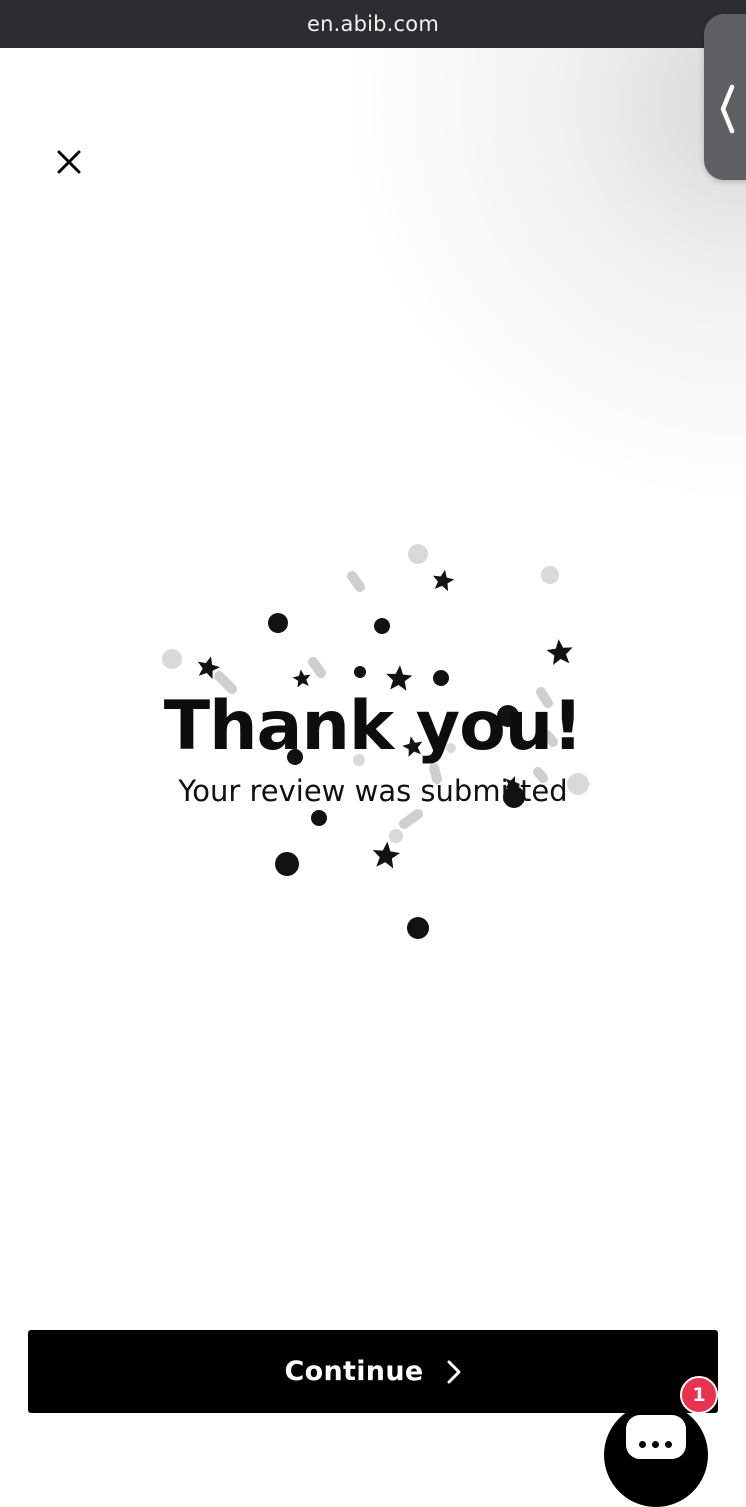 The width and height of the screenshot is (746, 1507). I want to click on continue-button: Continue, so click(373, 1371).